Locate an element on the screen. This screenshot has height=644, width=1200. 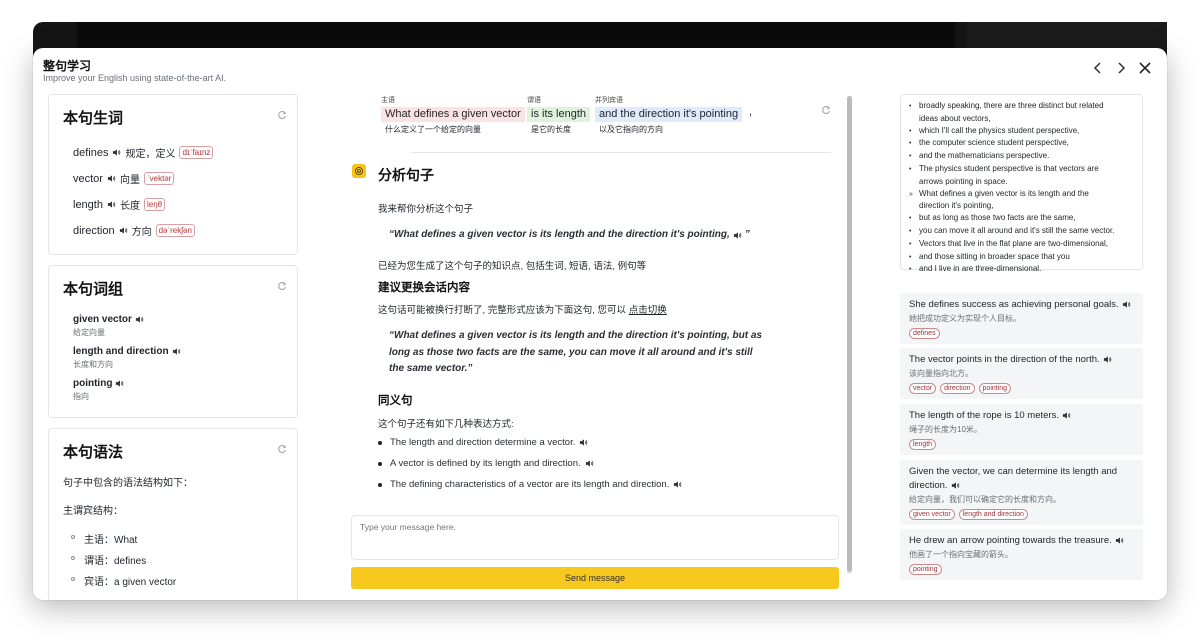
analysis-generated-note: 已经为您生成了这个句子的知识点, 包括生词, 短语, 语法, 例句等 is located at coordinates (512, 266).